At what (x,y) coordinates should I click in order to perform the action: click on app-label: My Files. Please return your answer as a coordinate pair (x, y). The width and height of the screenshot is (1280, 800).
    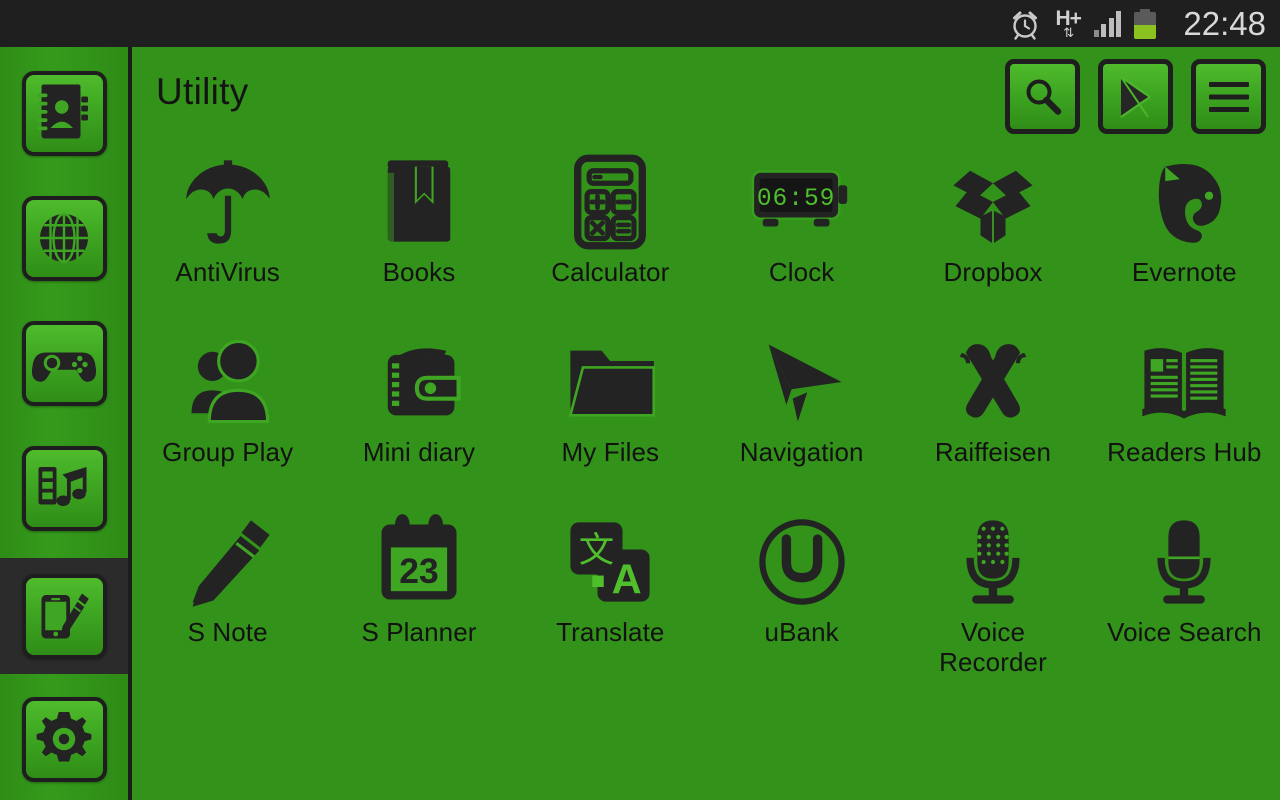
    Looking at the image, I should click on (610, 452).